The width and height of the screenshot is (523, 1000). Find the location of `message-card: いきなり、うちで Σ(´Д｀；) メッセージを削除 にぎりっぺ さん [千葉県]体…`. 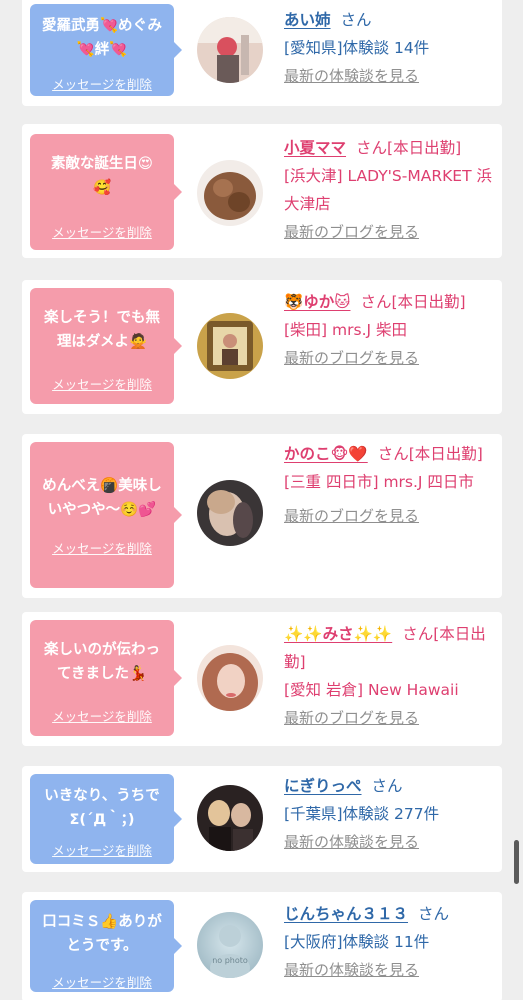

message-card: いきなり、うちで Σ(´Д｀；) メッセージを削除 にぎりっぺ さん [千葉県]体… is located at coordinates (262, 819).